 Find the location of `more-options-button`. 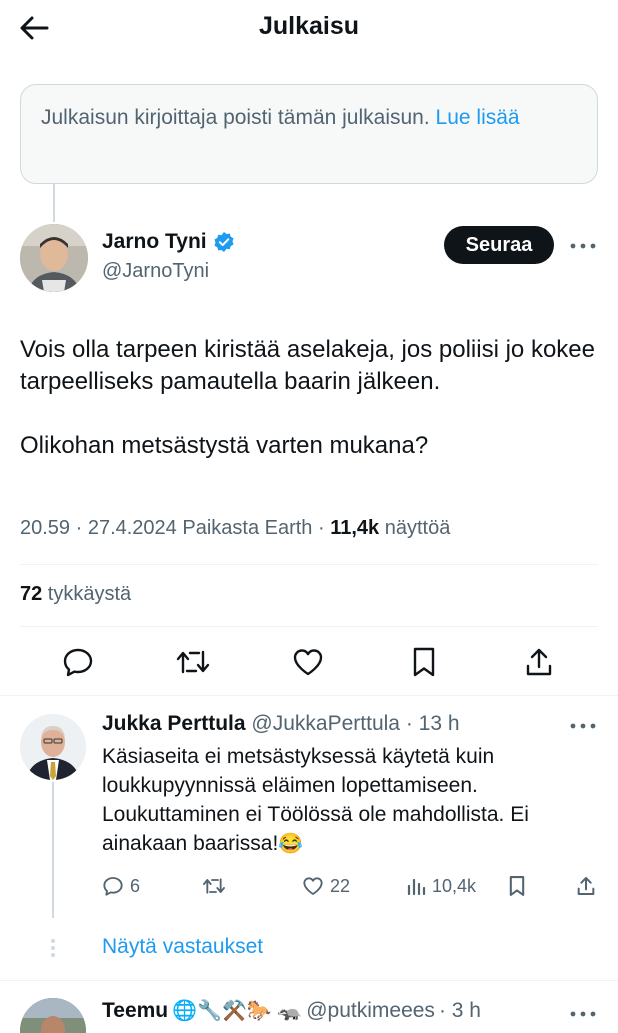

more-options-button is located at coordinates (583, 246).